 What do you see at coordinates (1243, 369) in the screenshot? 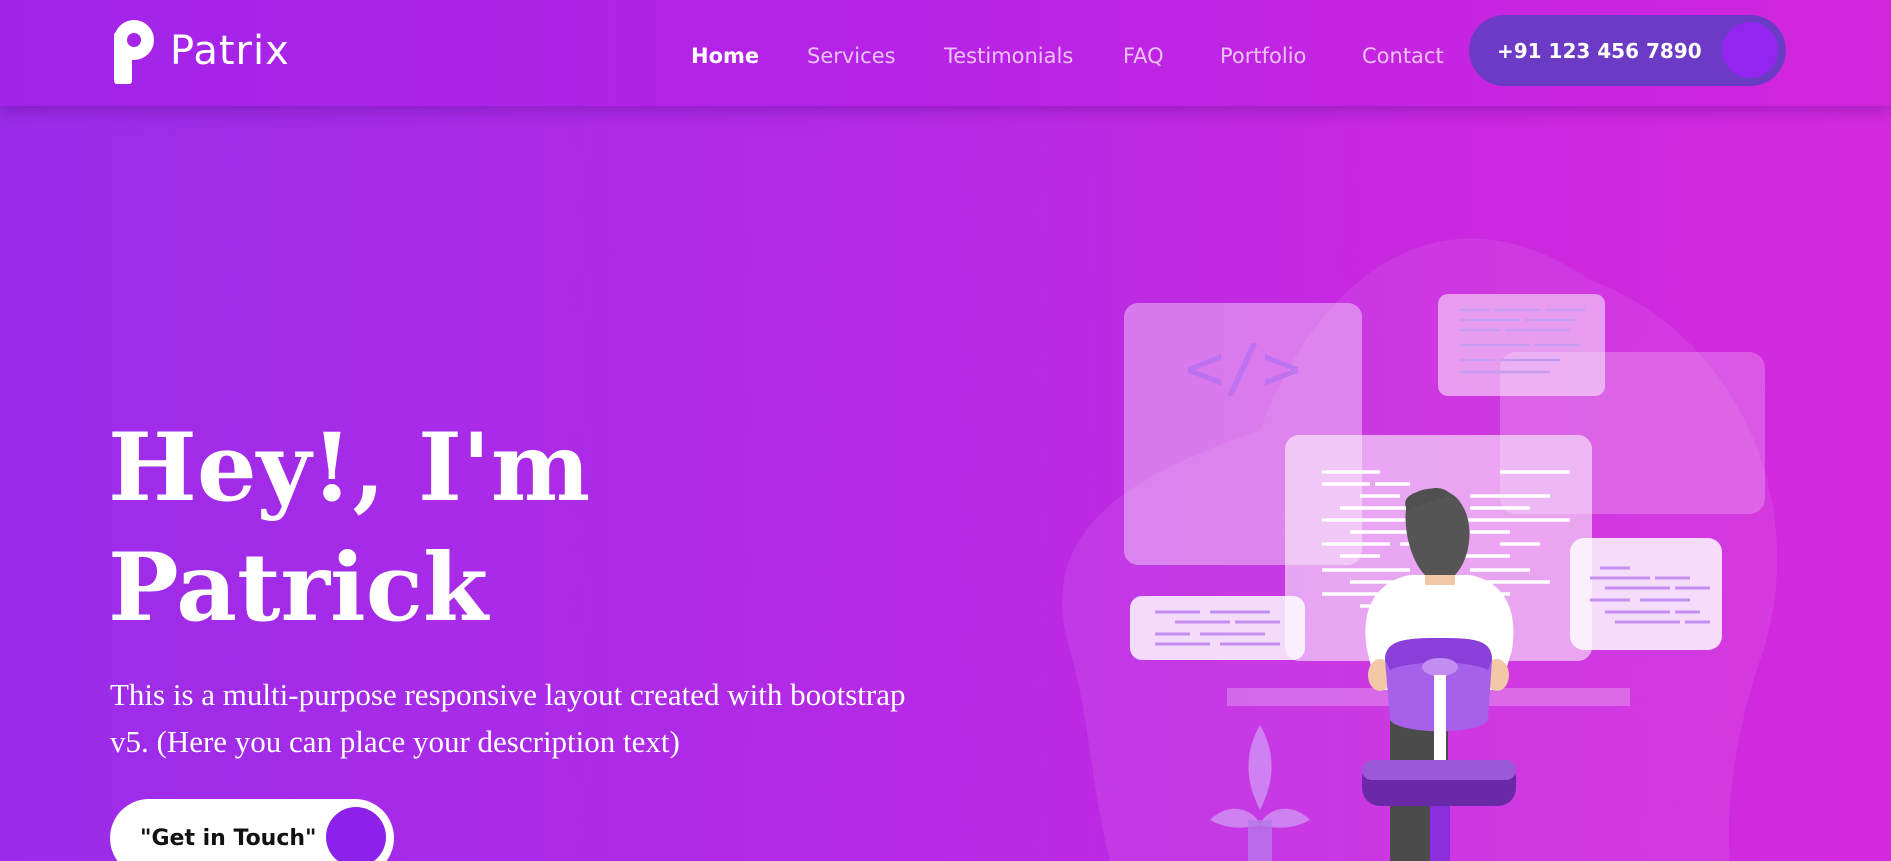
I see `code-symbol-icon: </>` at bounding box center [1243, 369].